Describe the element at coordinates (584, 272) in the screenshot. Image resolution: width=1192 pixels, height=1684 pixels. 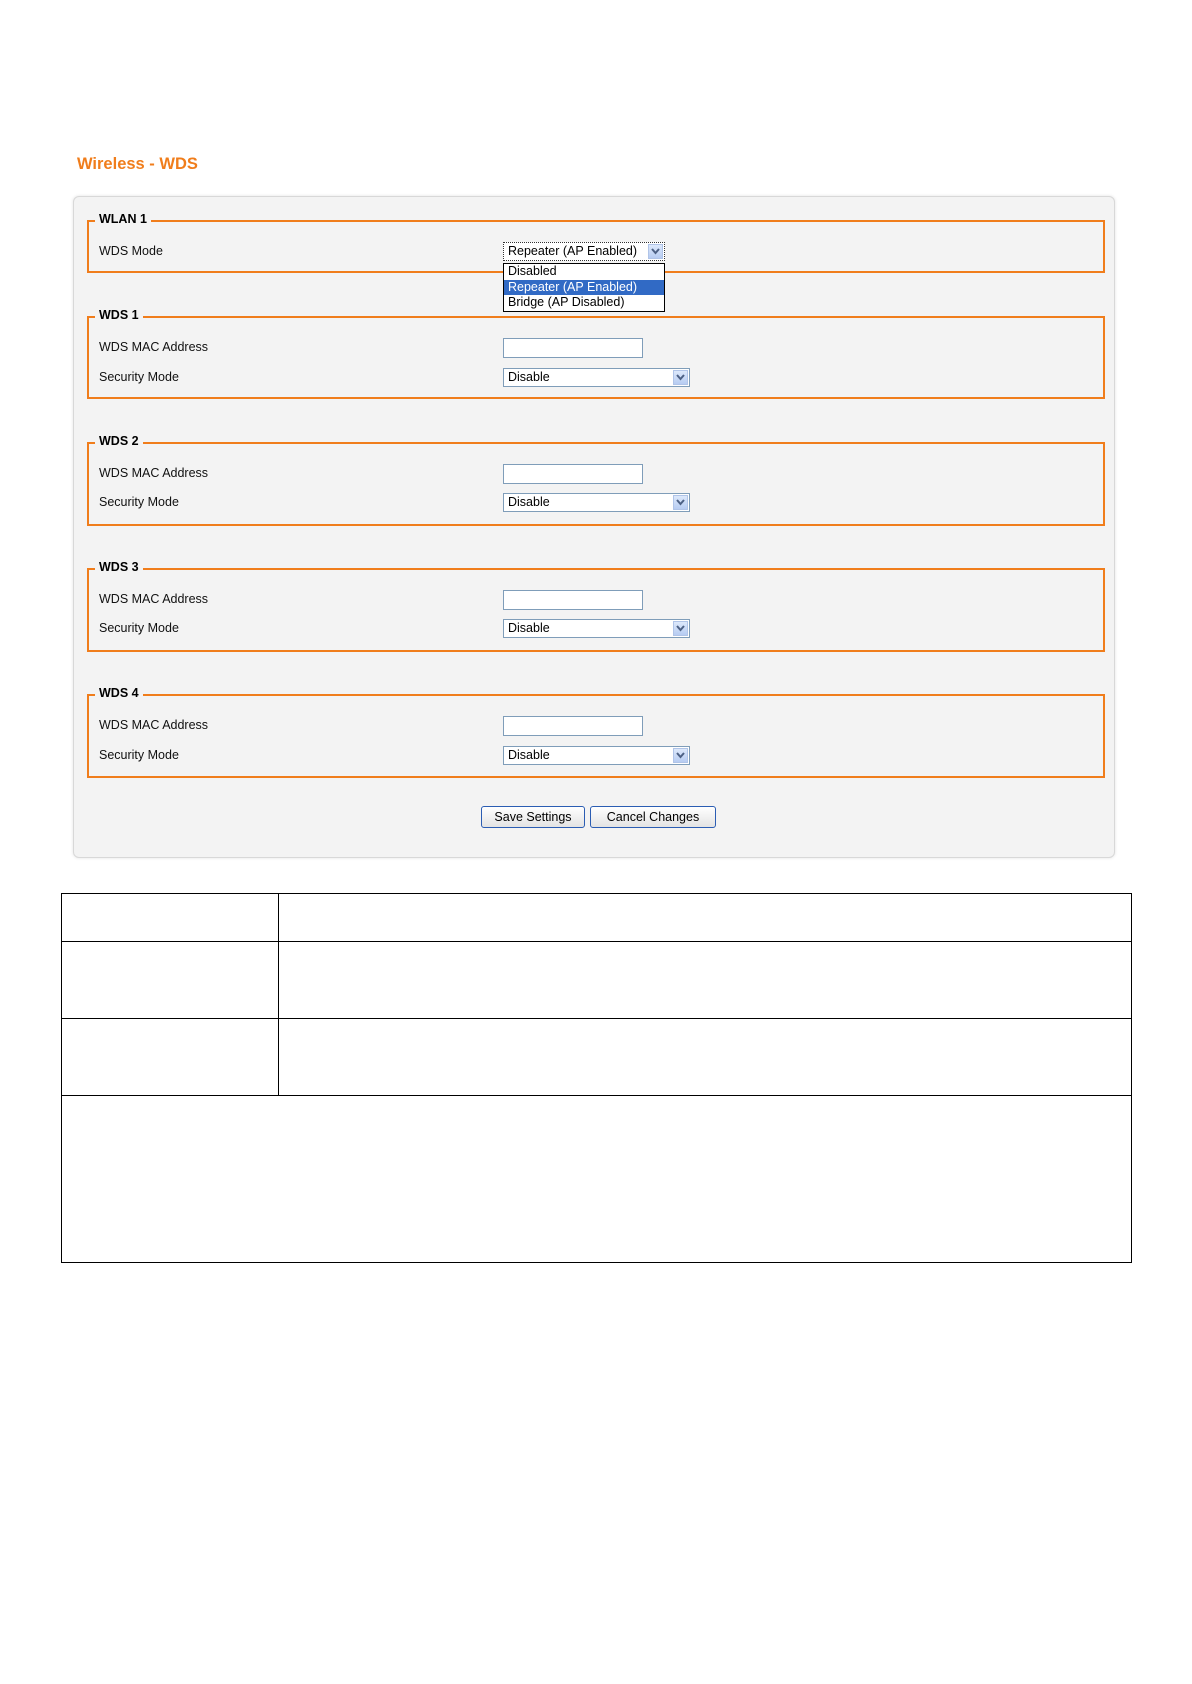
I see `wds-mode-option-disabled: Disabled` at that location.